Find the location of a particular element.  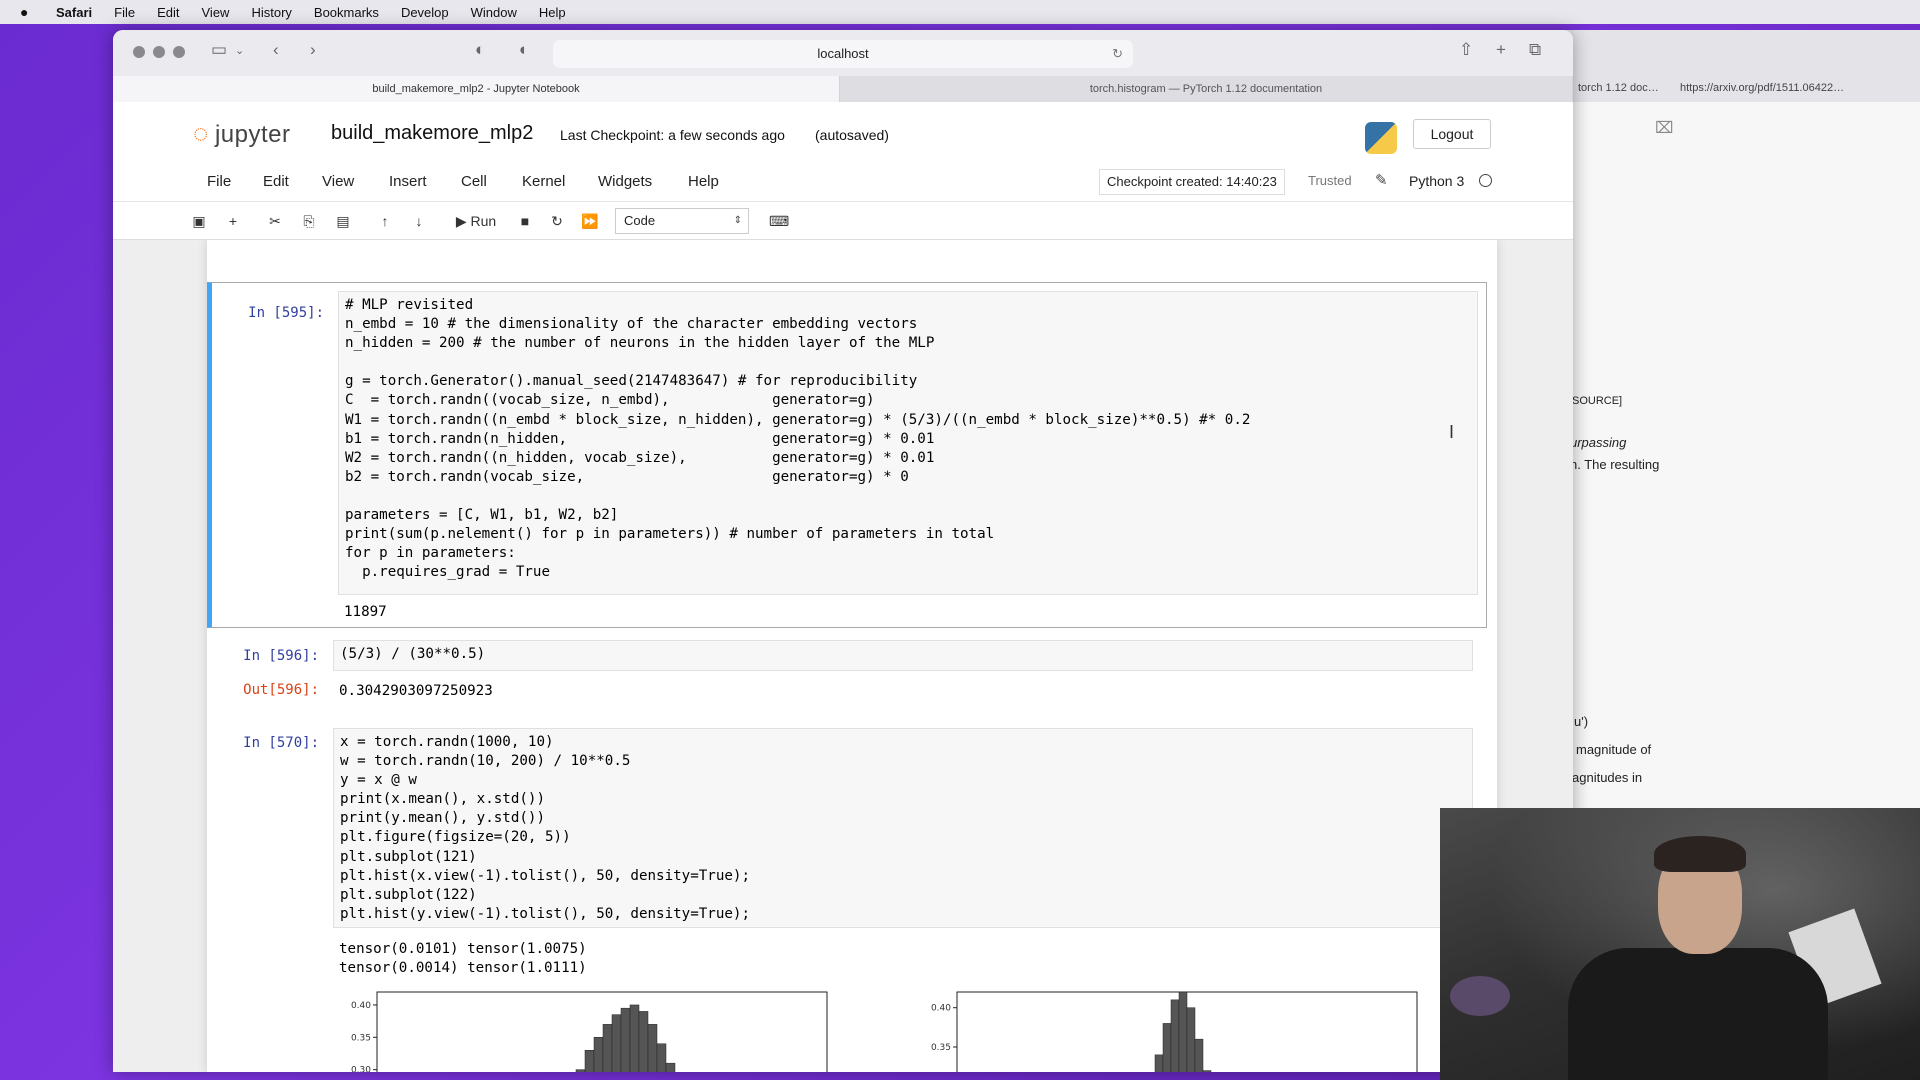

tab-label: build_makemore_mlp2 - Jupyter Notebook is located at coordinates (476, 89).